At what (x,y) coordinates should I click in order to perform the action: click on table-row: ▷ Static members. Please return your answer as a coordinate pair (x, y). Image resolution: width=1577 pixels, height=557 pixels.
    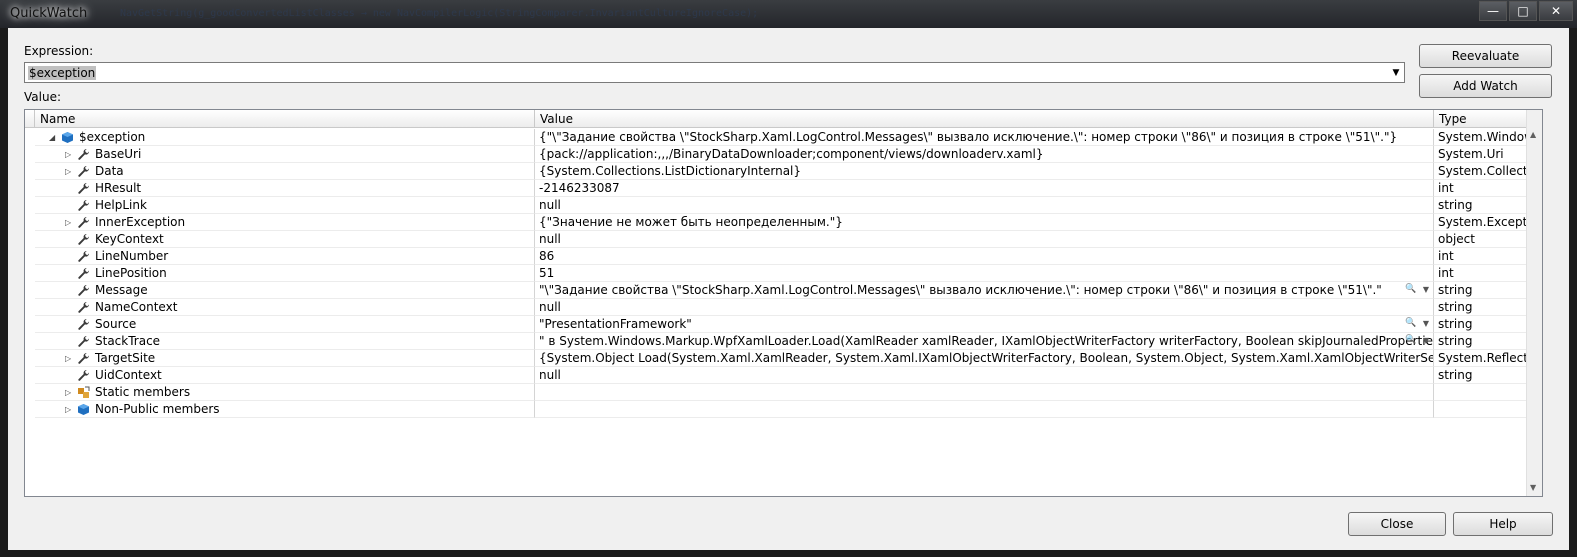
    Looking at the image, I should click on (783, 392).